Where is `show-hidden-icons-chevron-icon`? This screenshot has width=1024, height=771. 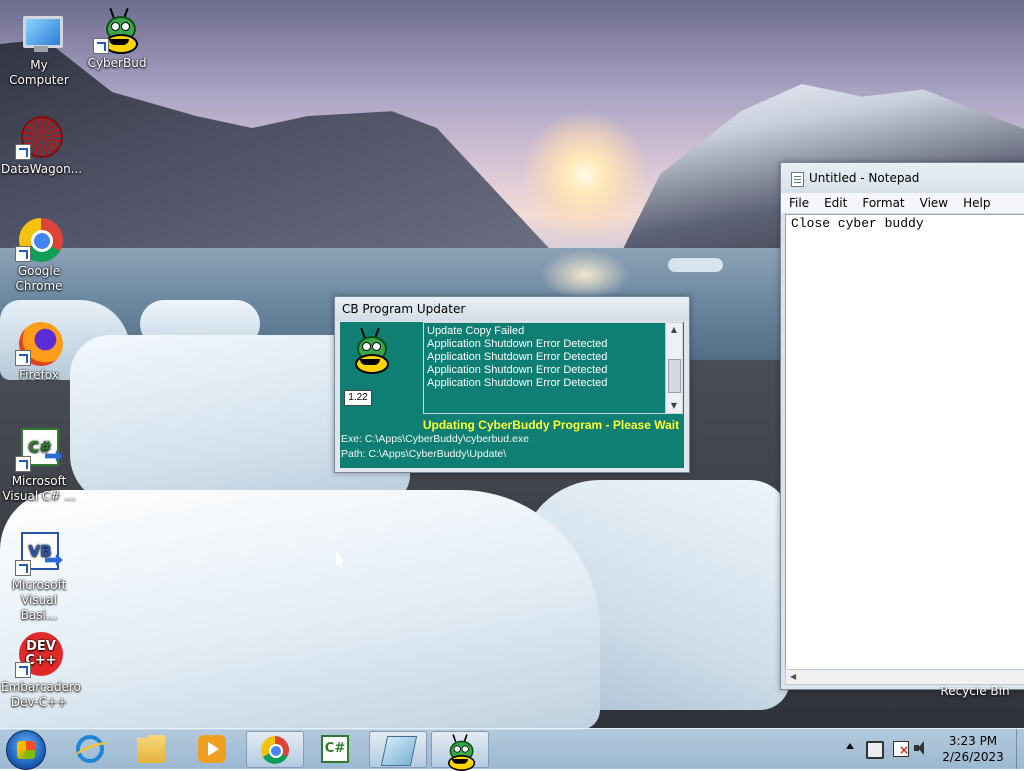 show-hidden-icons-chevron-icon is located at coordinates (850, 746).